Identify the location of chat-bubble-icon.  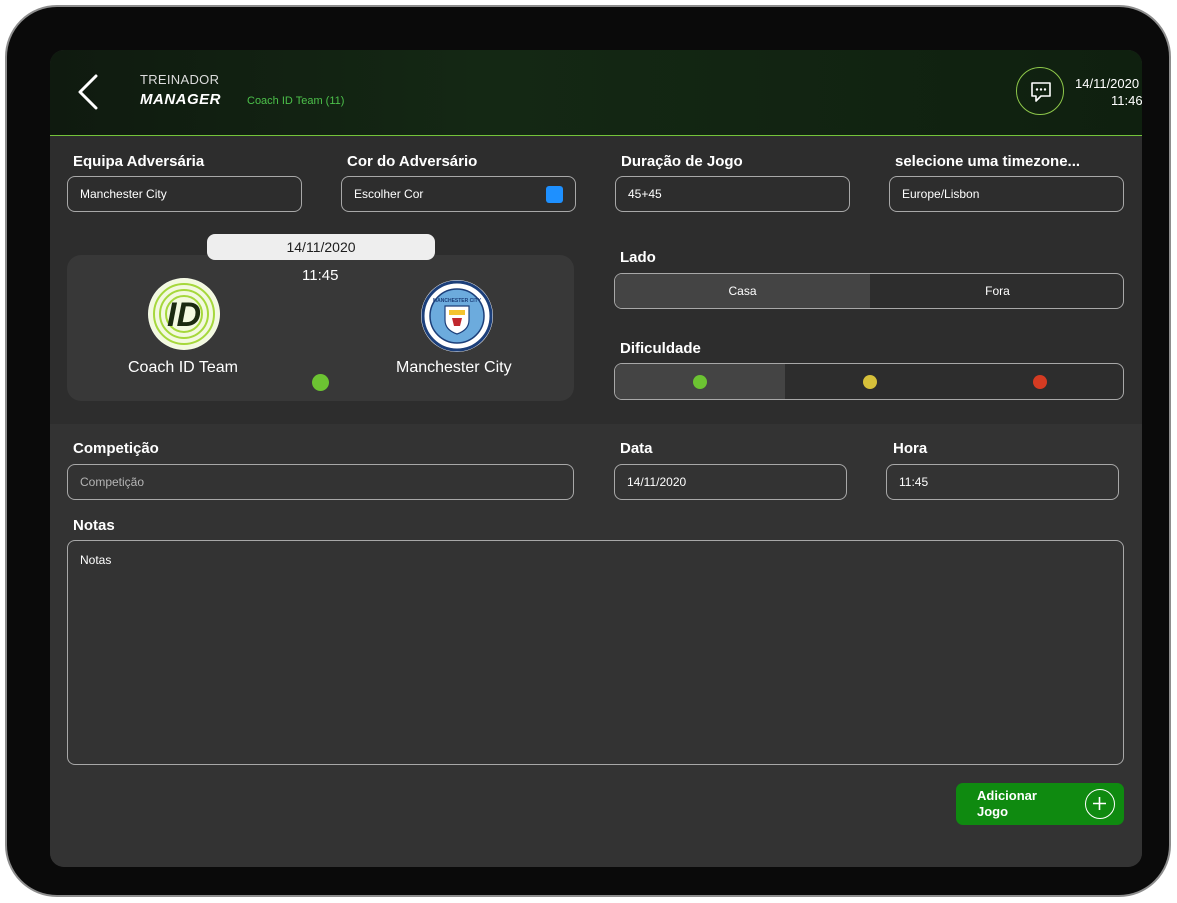
(1041, 92).